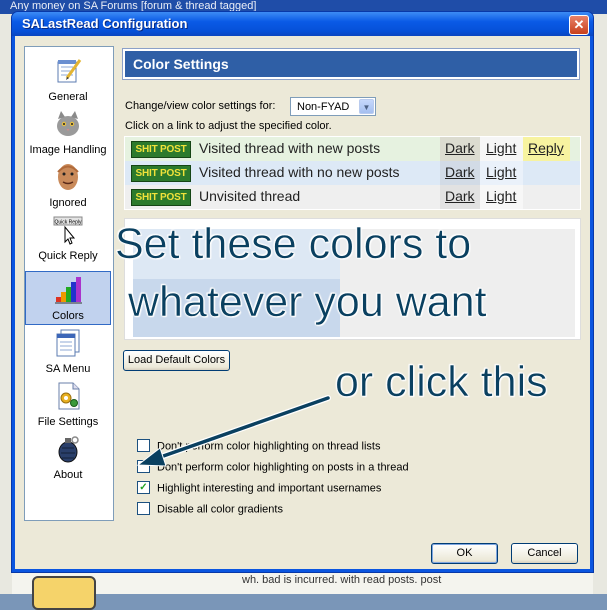  I want to click on cancel-button: Cancel, so click(544, 553).